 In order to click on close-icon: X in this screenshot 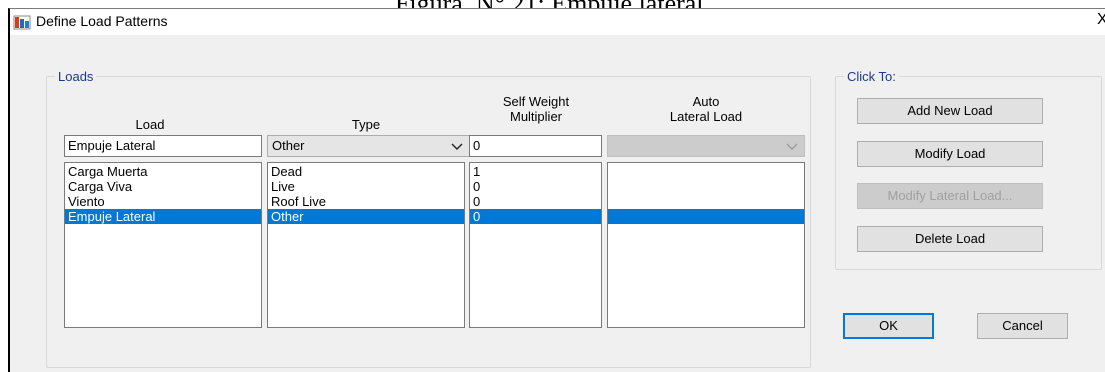, I will do `click(1101, 20)`.